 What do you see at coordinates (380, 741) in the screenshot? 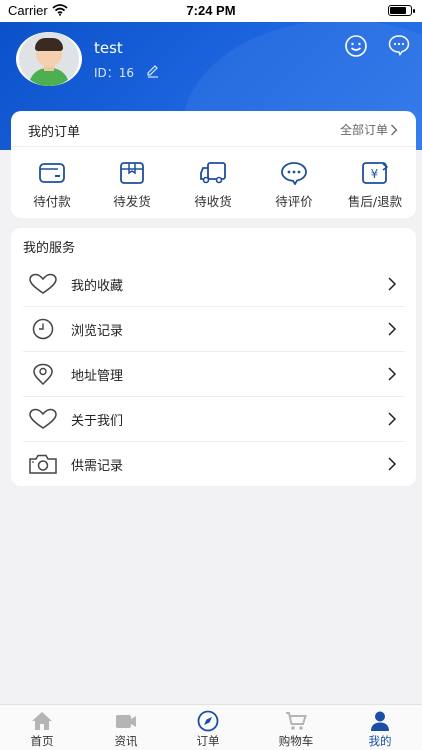
I see `tab-label: 我的` at bounding box center [380, 741].